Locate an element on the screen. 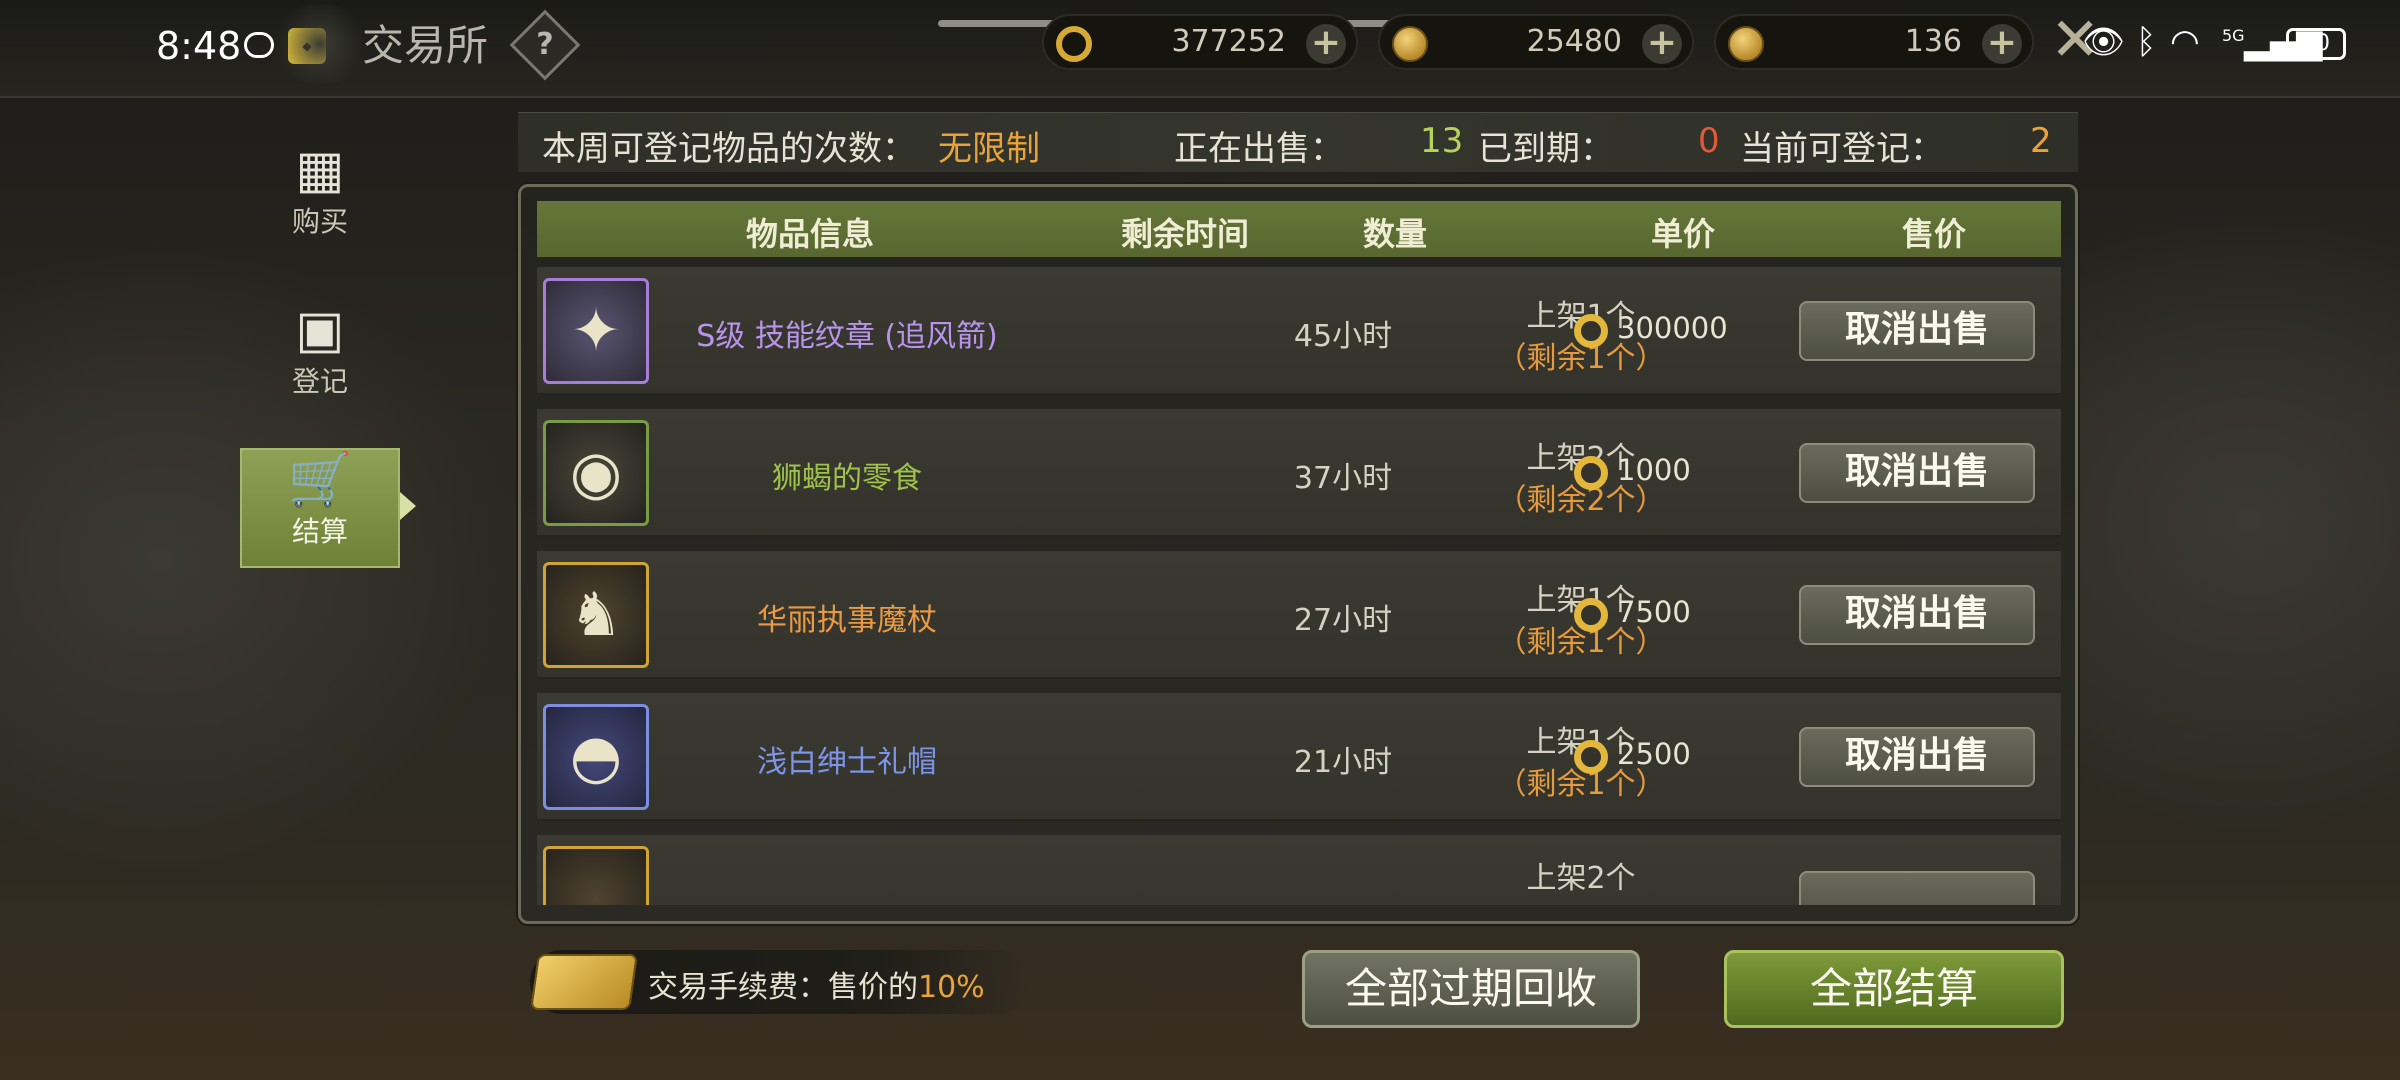  network-label: 5G is located at coordinates (2233, 35).